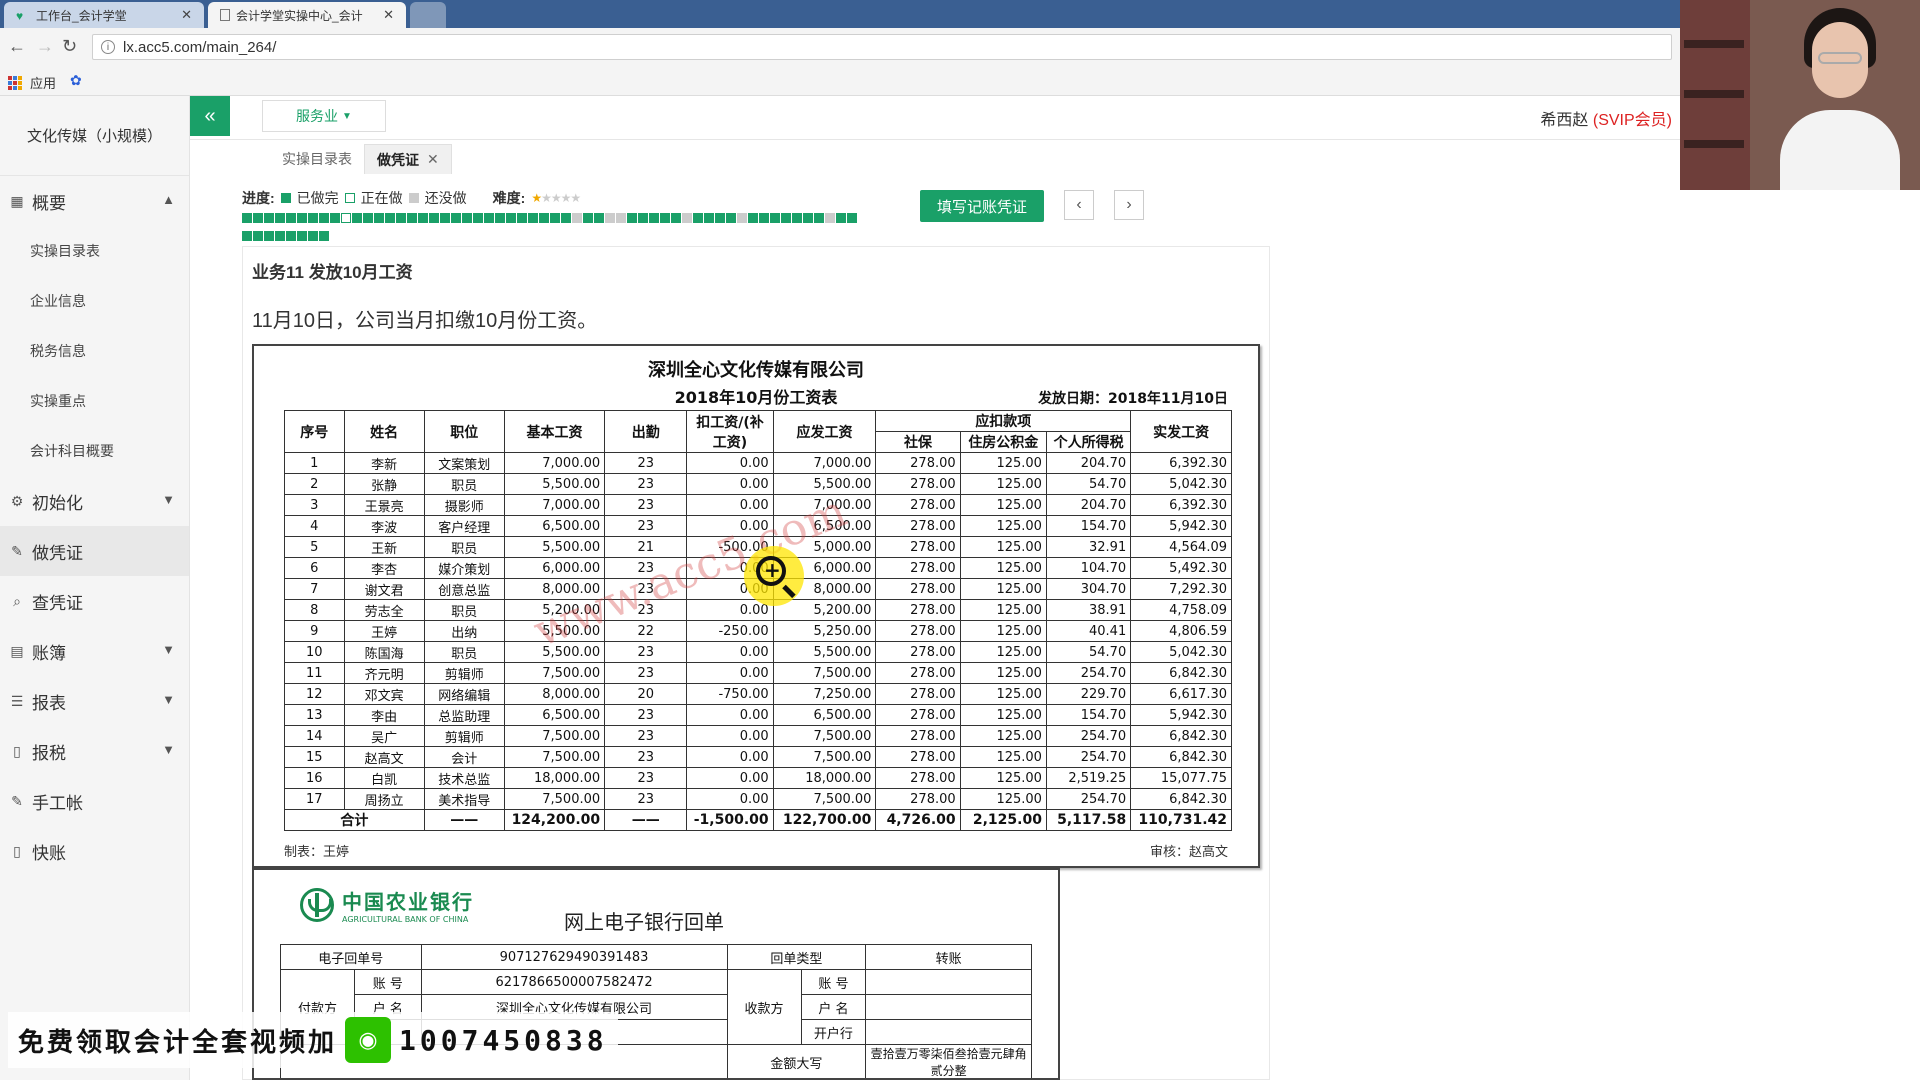 This screenshot has width=1920, height=1080. I want to click on tab-catalog: 实操目录表, so click(317, 159).